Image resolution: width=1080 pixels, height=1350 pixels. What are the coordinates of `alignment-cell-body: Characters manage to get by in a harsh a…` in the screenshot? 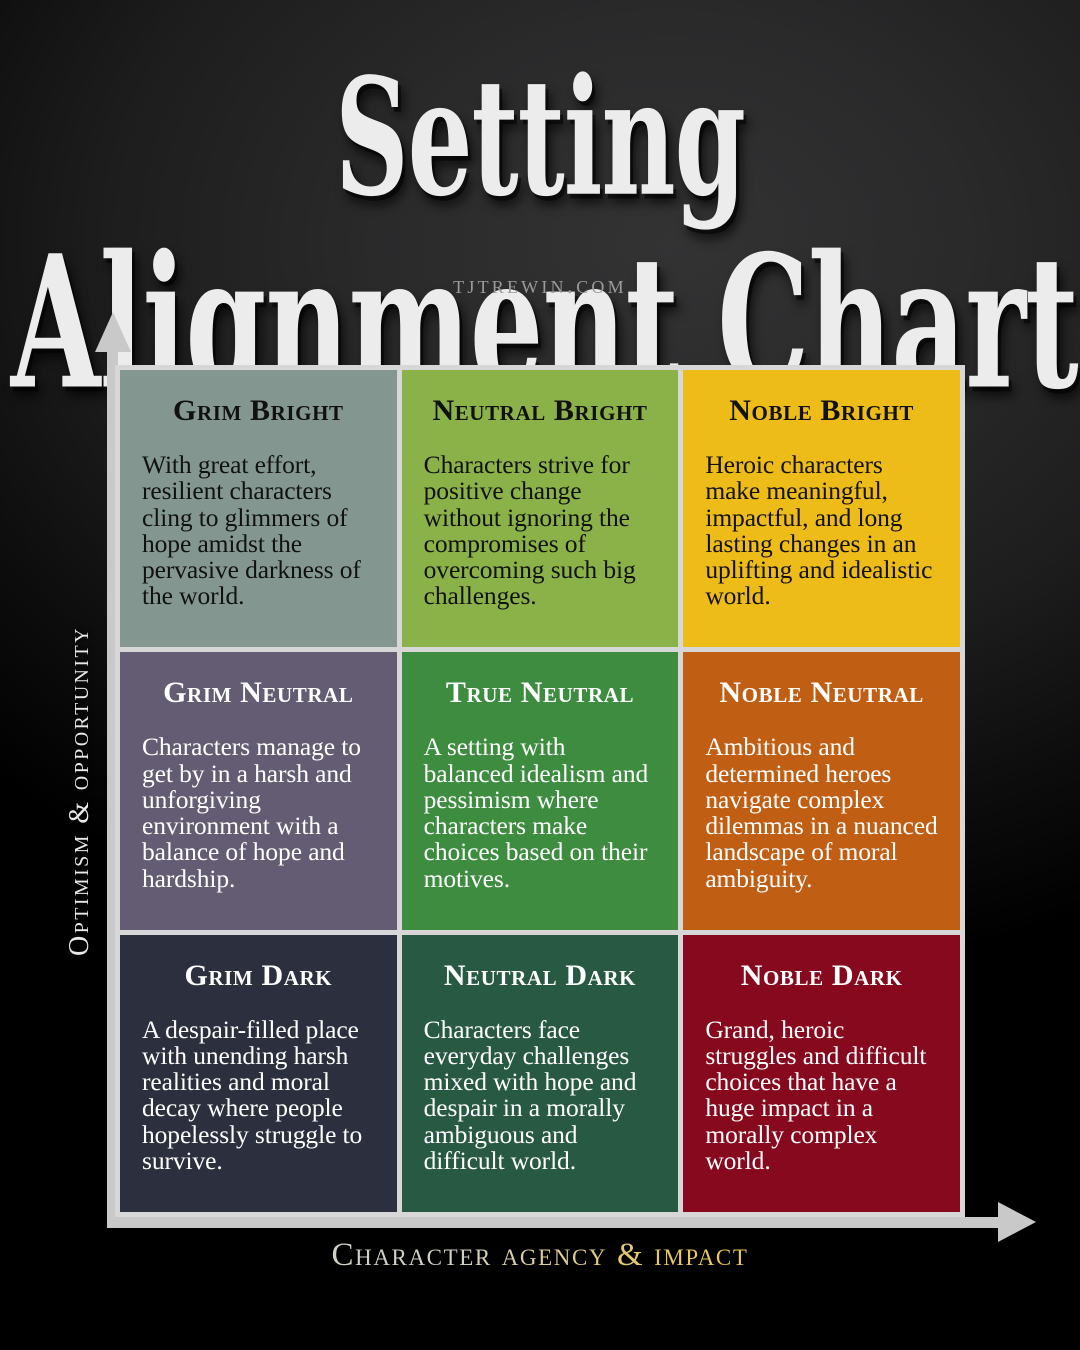 It's located at (251, 812).